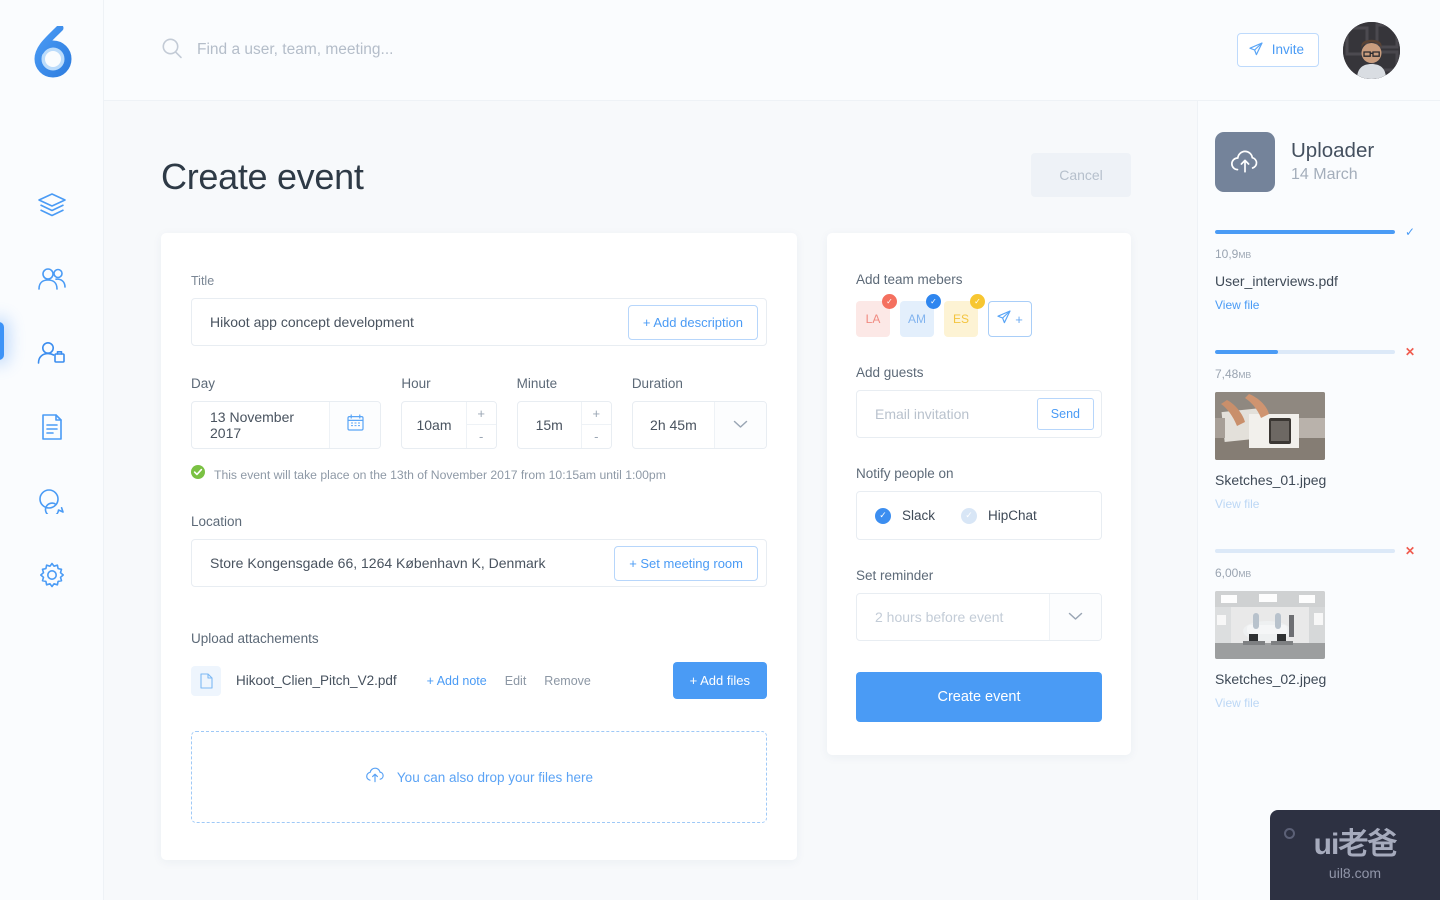 This screenshot has width=1440, height=900. Describe the element at coordinates (964, 315) in the screenshot. I see `team-member-chip: ES ✓` at that location.